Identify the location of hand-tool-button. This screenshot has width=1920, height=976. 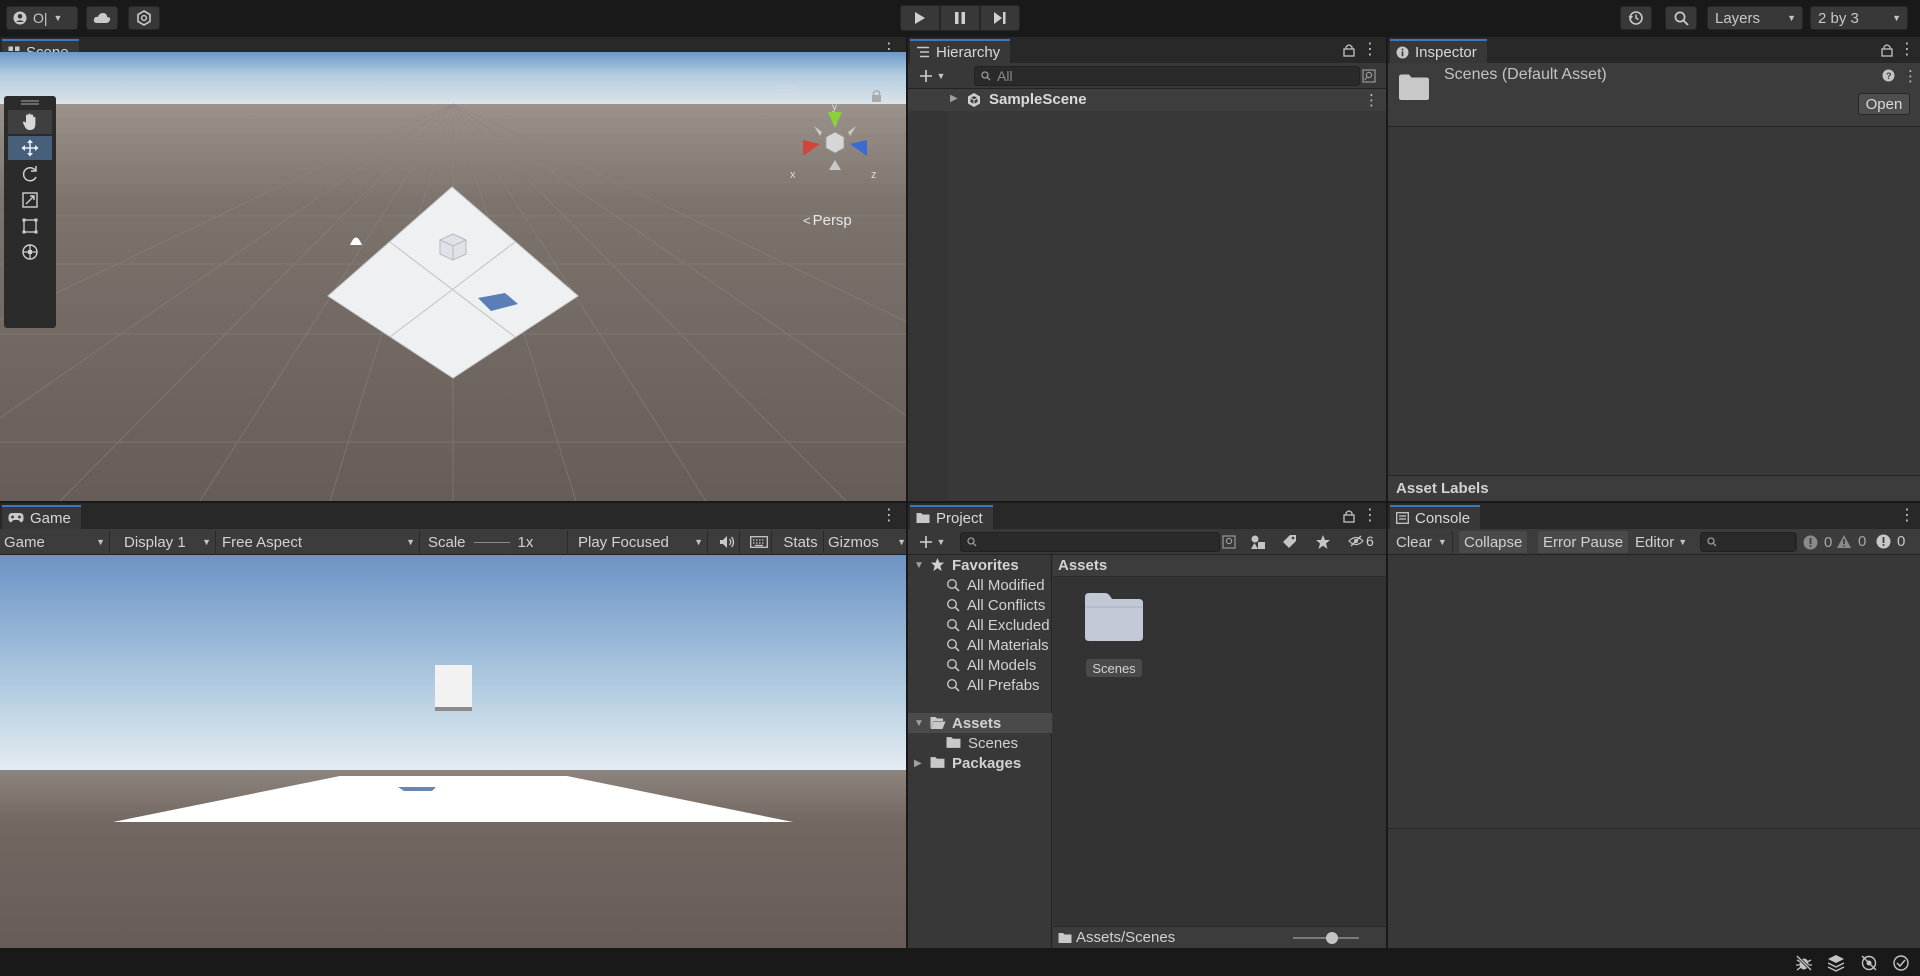
(30, 122).